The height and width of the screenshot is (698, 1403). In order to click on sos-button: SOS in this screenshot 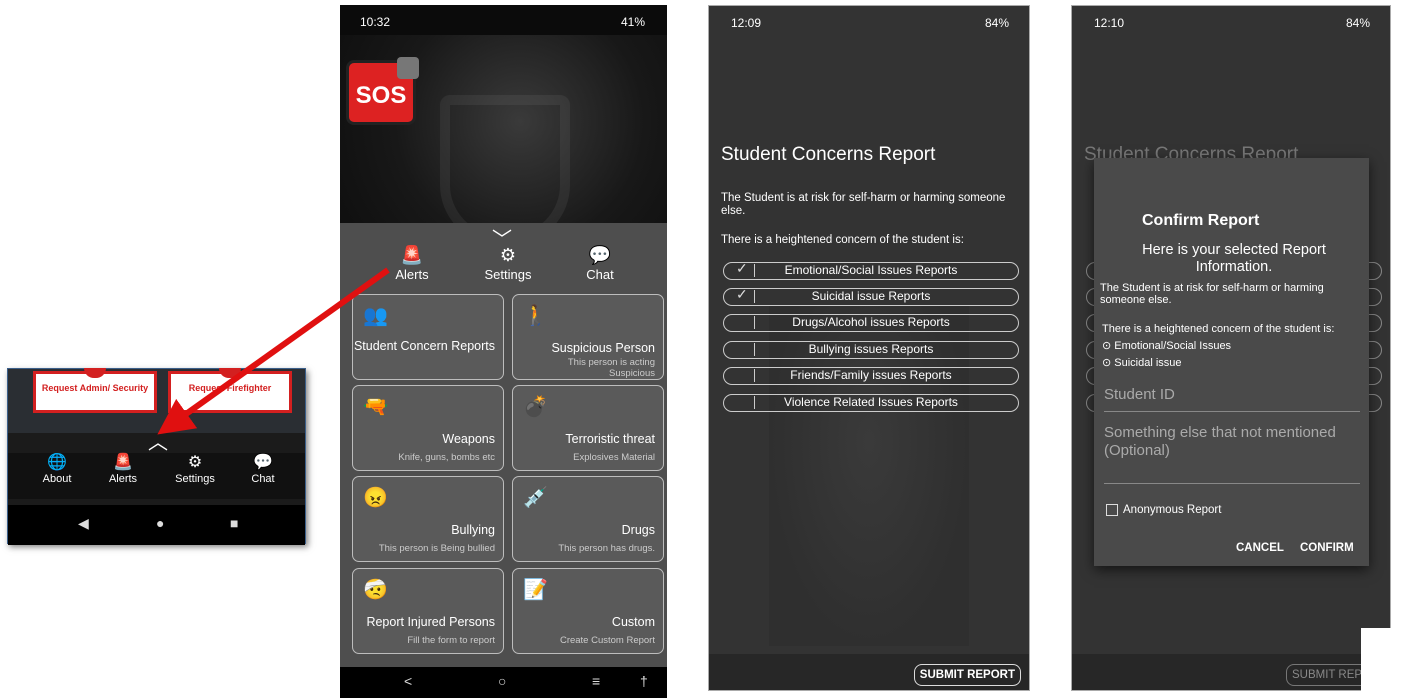, I will do `click(382, 91)`.